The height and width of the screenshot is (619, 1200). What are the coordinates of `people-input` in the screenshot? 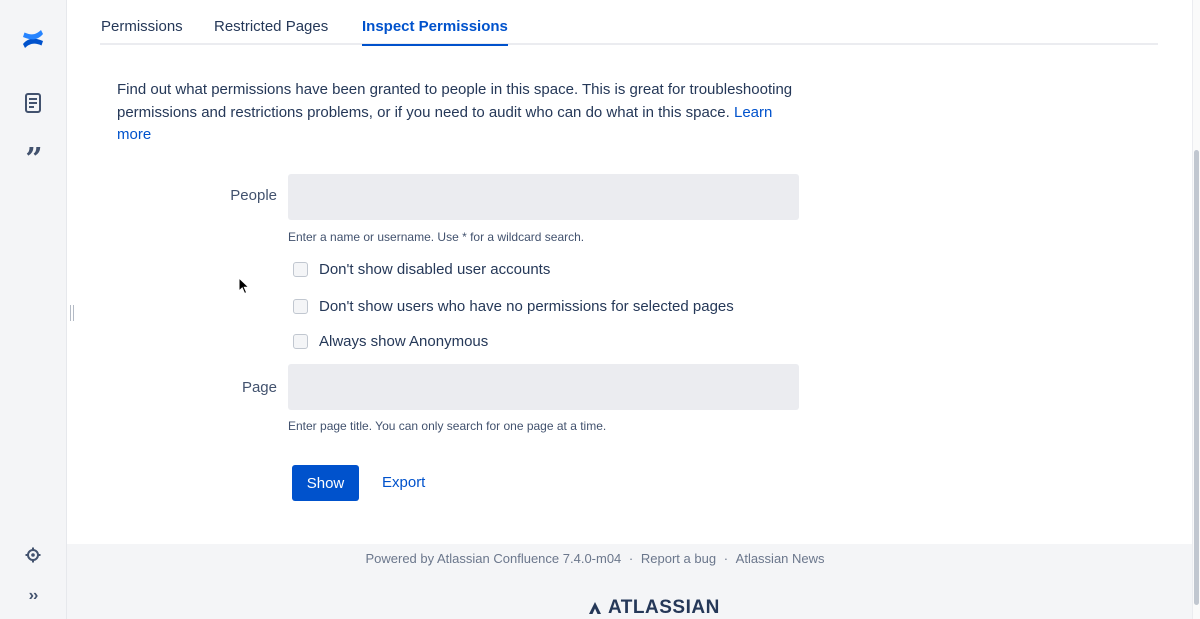 It's located at (543, 197).